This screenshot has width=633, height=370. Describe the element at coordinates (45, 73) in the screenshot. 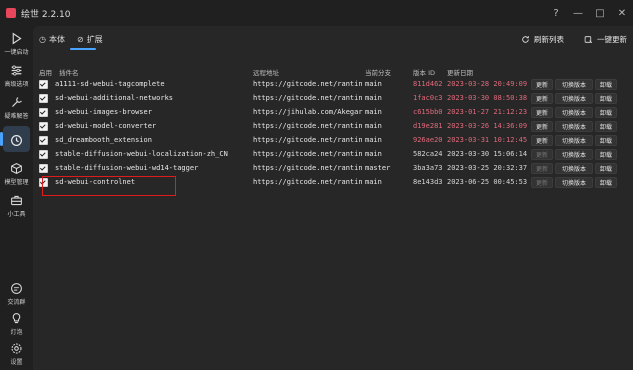

I see `header-enabled: 启用` at that location.